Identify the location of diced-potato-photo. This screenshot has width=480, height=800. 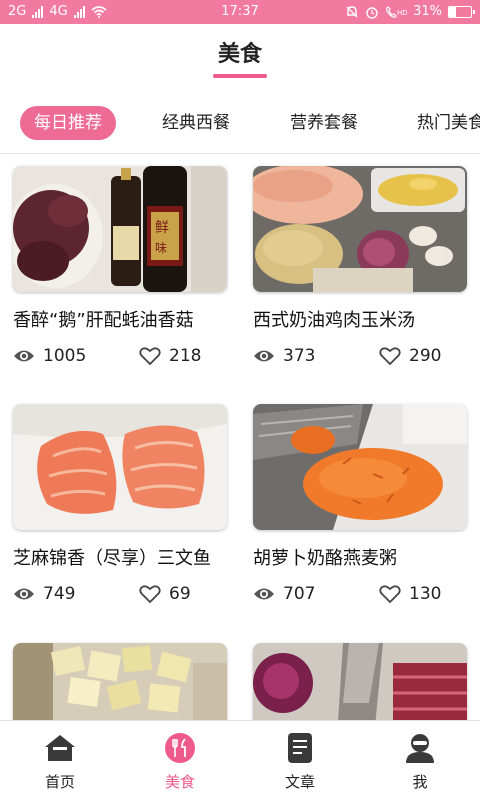
(120, 681).